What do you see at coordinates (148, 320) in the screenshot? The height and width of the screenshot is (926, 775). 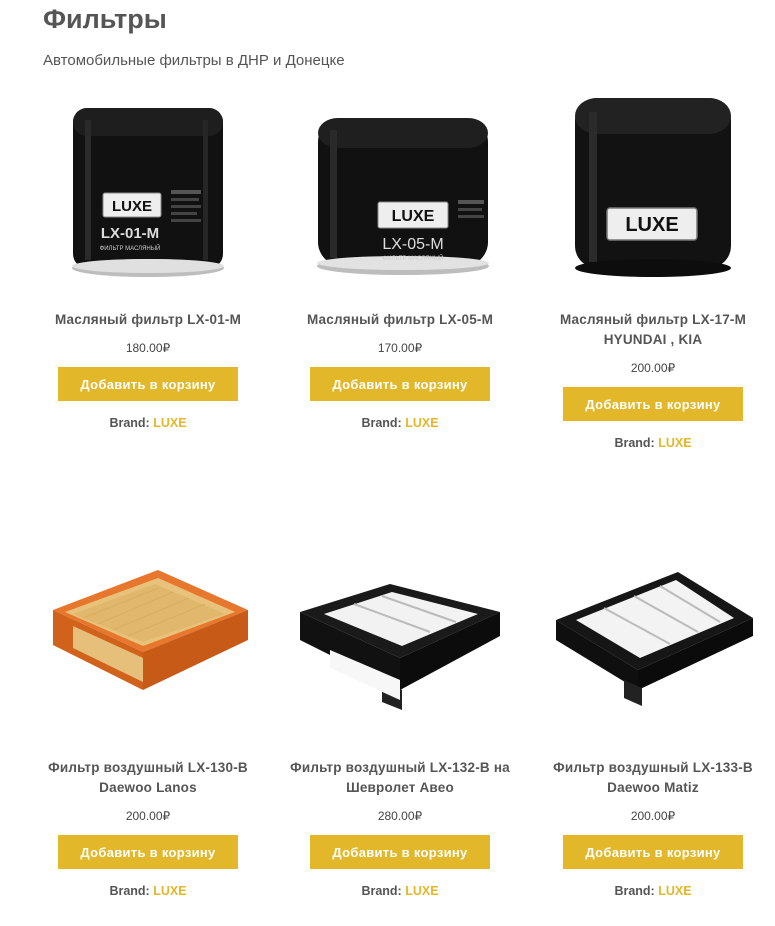 I see `product-name: Масляный фильтр LX-01-M` at bounding box center [148, 320].